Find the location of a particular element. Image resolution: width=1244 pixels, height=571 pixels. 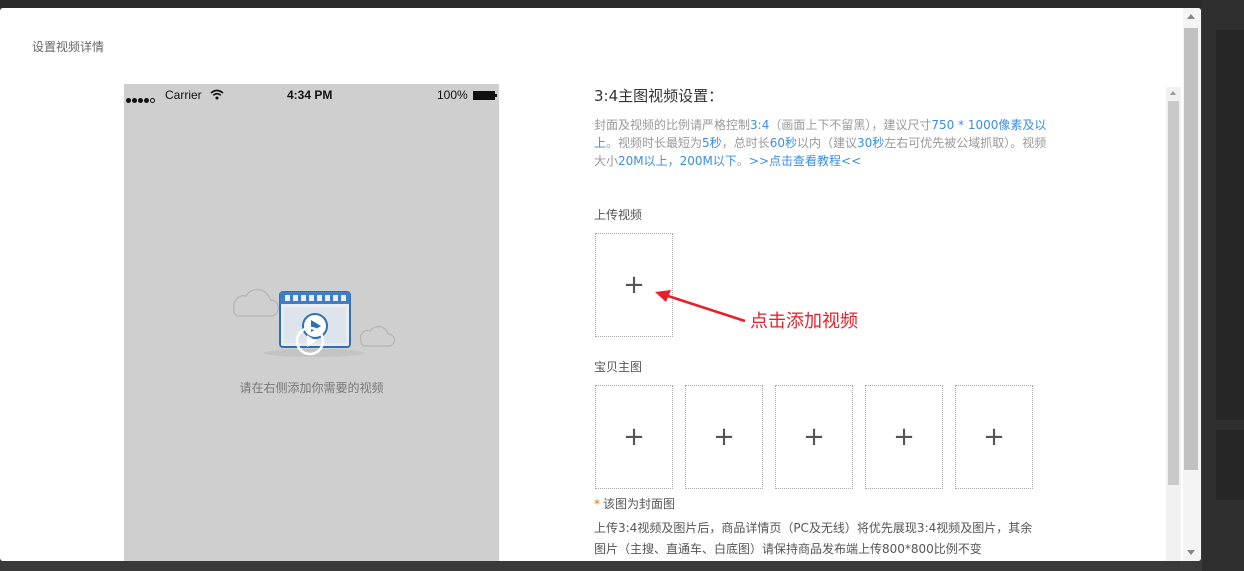

main-image-slot-4: + is located at coordinates (904, 437).